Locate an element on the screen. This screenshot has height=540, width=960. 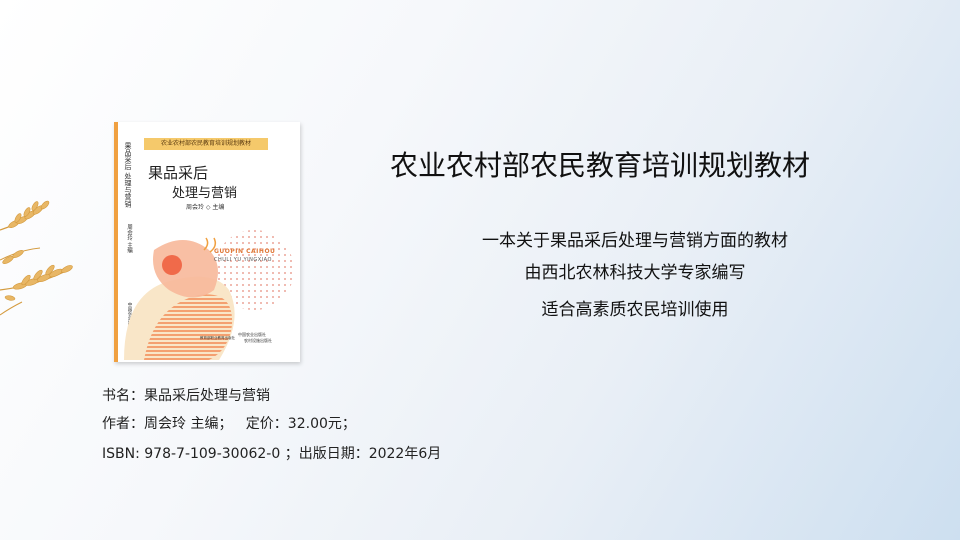
cover-series-label: 农业农村部农民教育培训规划教材 is located at coordinates (206, 144).